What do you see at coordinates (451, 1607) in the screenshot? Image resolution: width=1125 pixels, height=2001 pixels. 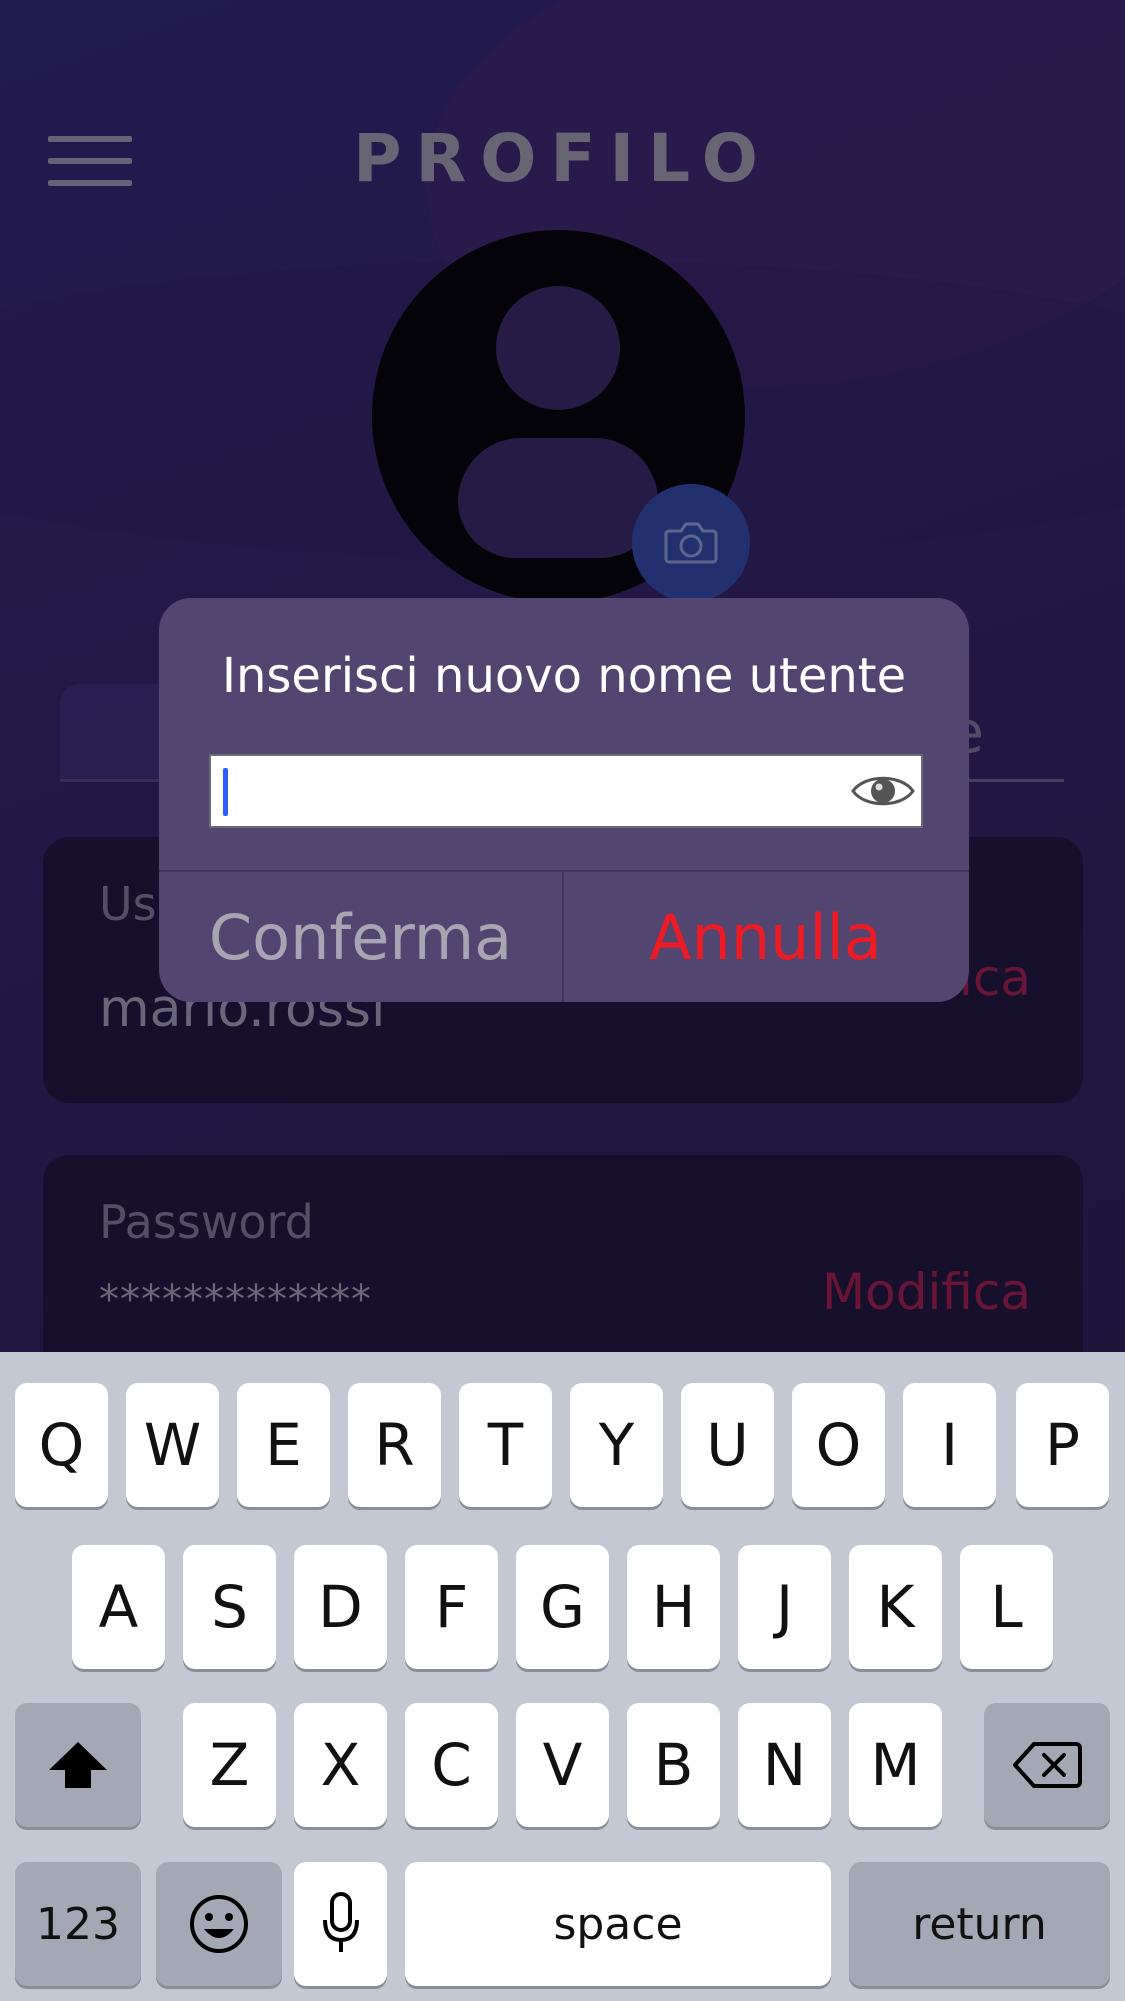 I see `key: F` at bounding box center [451, 1607].